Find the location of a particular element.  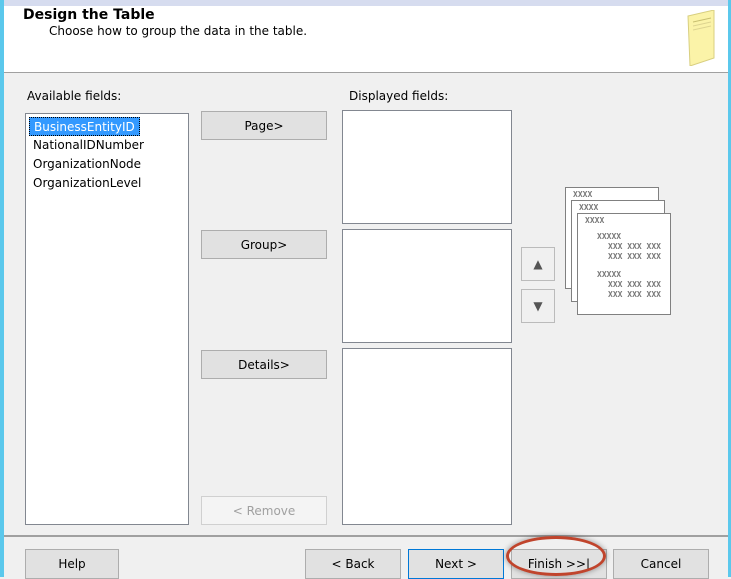

note-icon is located at coordinates (701, 38).